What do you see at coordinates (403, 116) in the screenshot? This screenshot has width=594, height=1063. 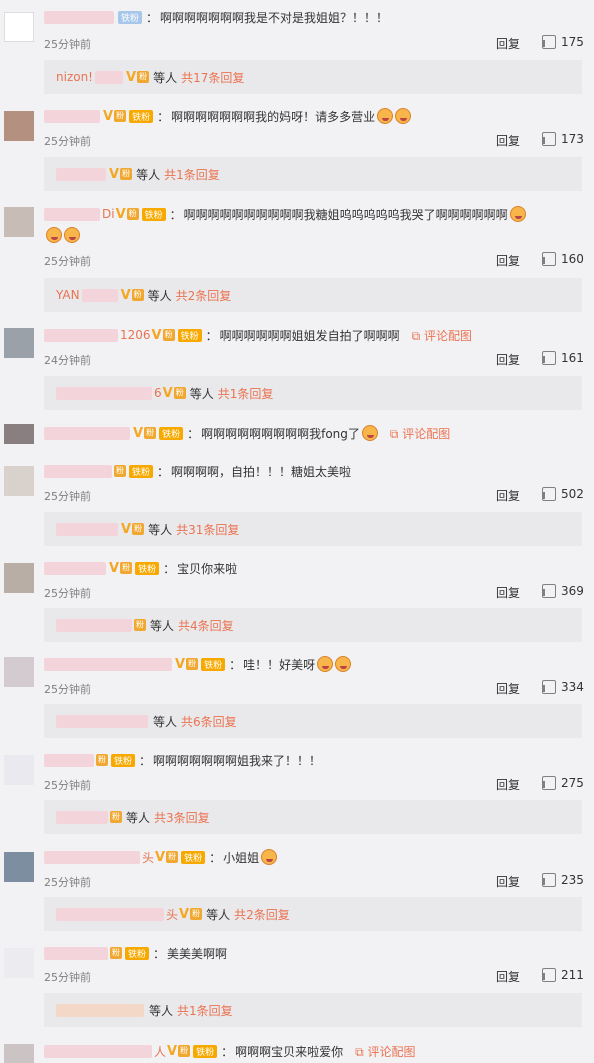 I see `emoji-icon` at bounding box center [403, 116].